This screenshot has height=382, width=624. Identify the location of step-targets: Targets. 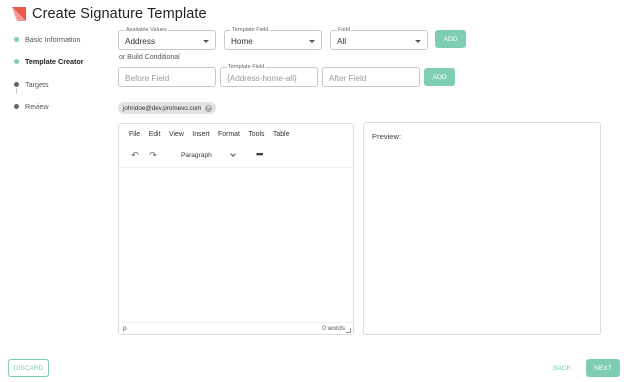
(64, 84).